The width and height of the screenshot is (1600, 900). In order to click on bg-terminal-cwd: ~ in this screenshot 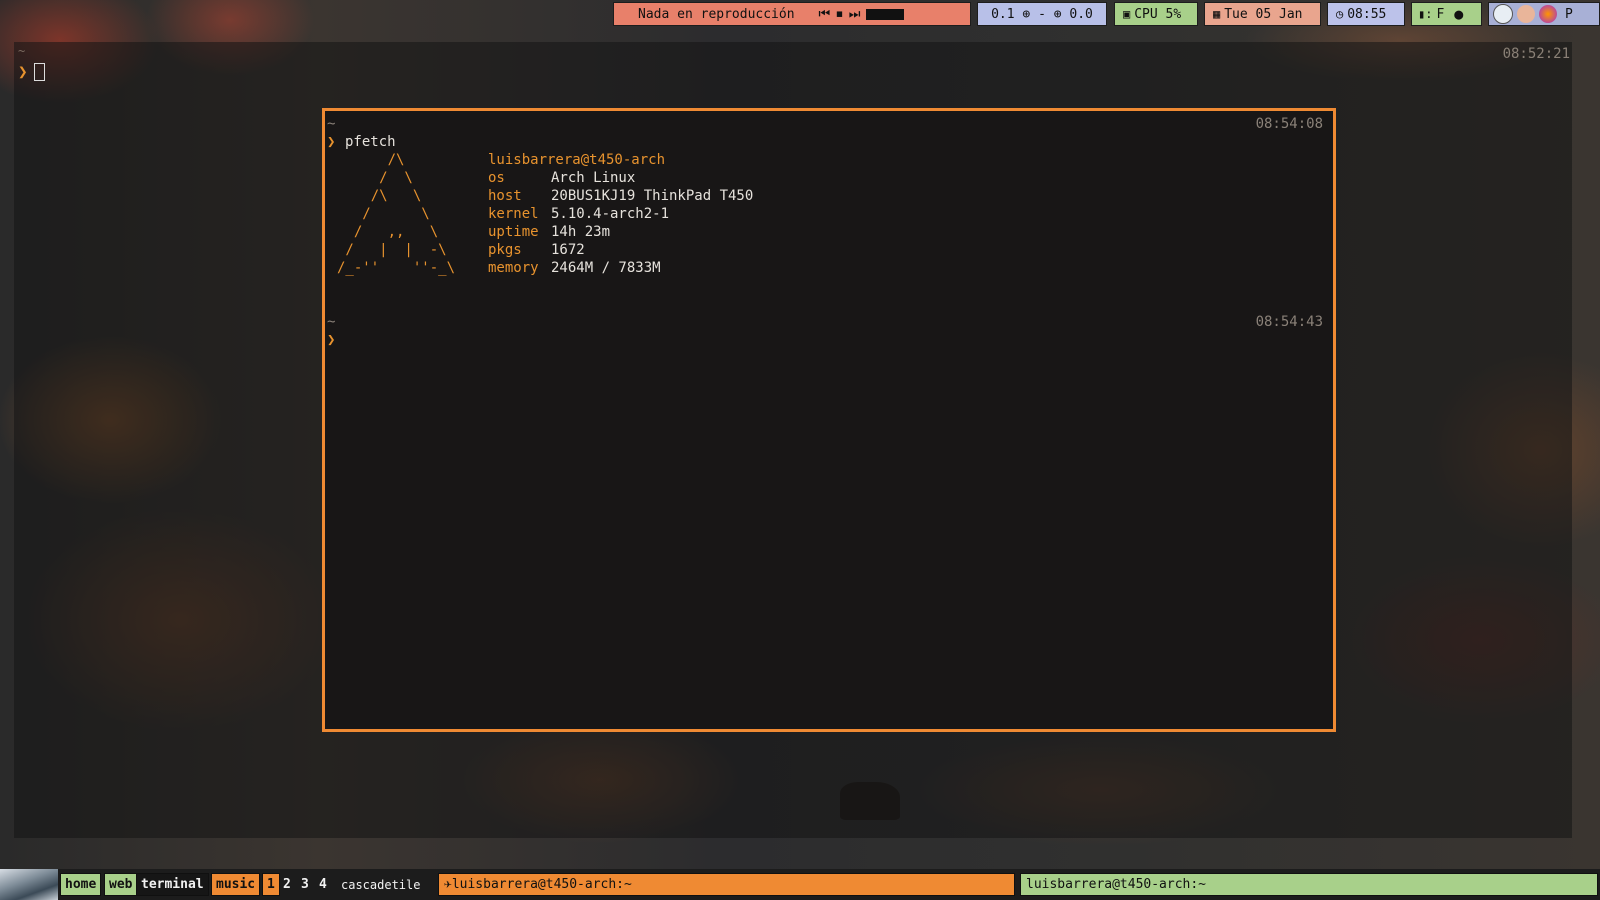, I will do `click(22, 51)`.